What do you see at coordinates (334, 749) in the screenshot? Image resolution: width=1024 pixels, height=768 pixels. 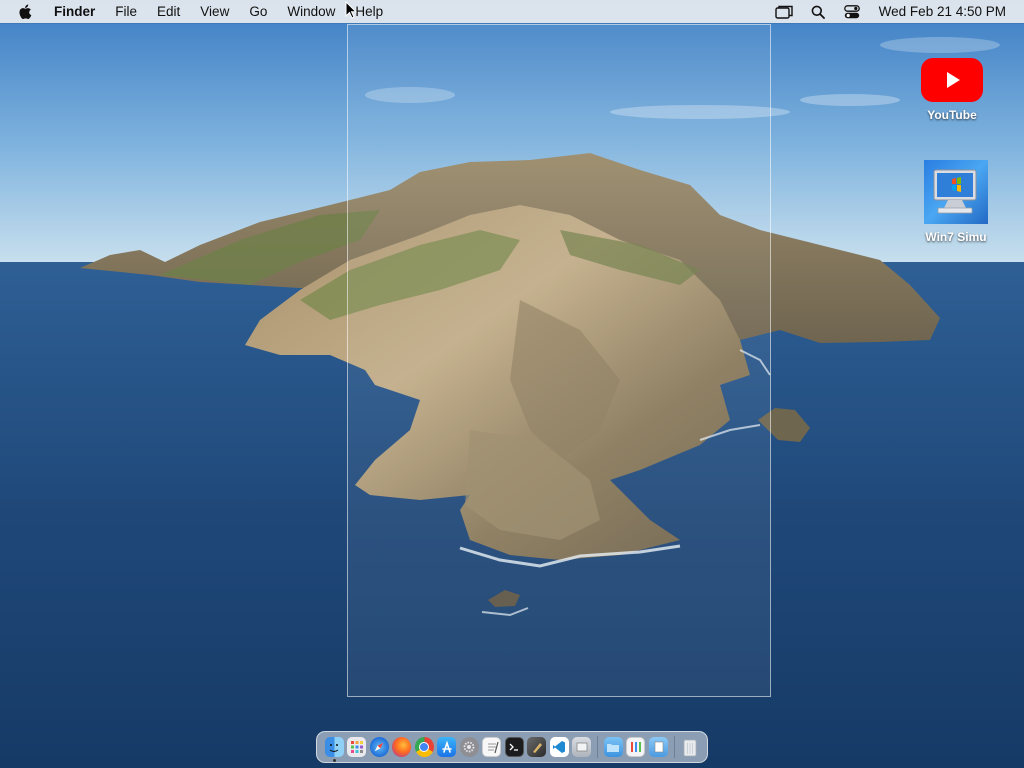 I see `finder-icon` at bounding box center [334, 749].